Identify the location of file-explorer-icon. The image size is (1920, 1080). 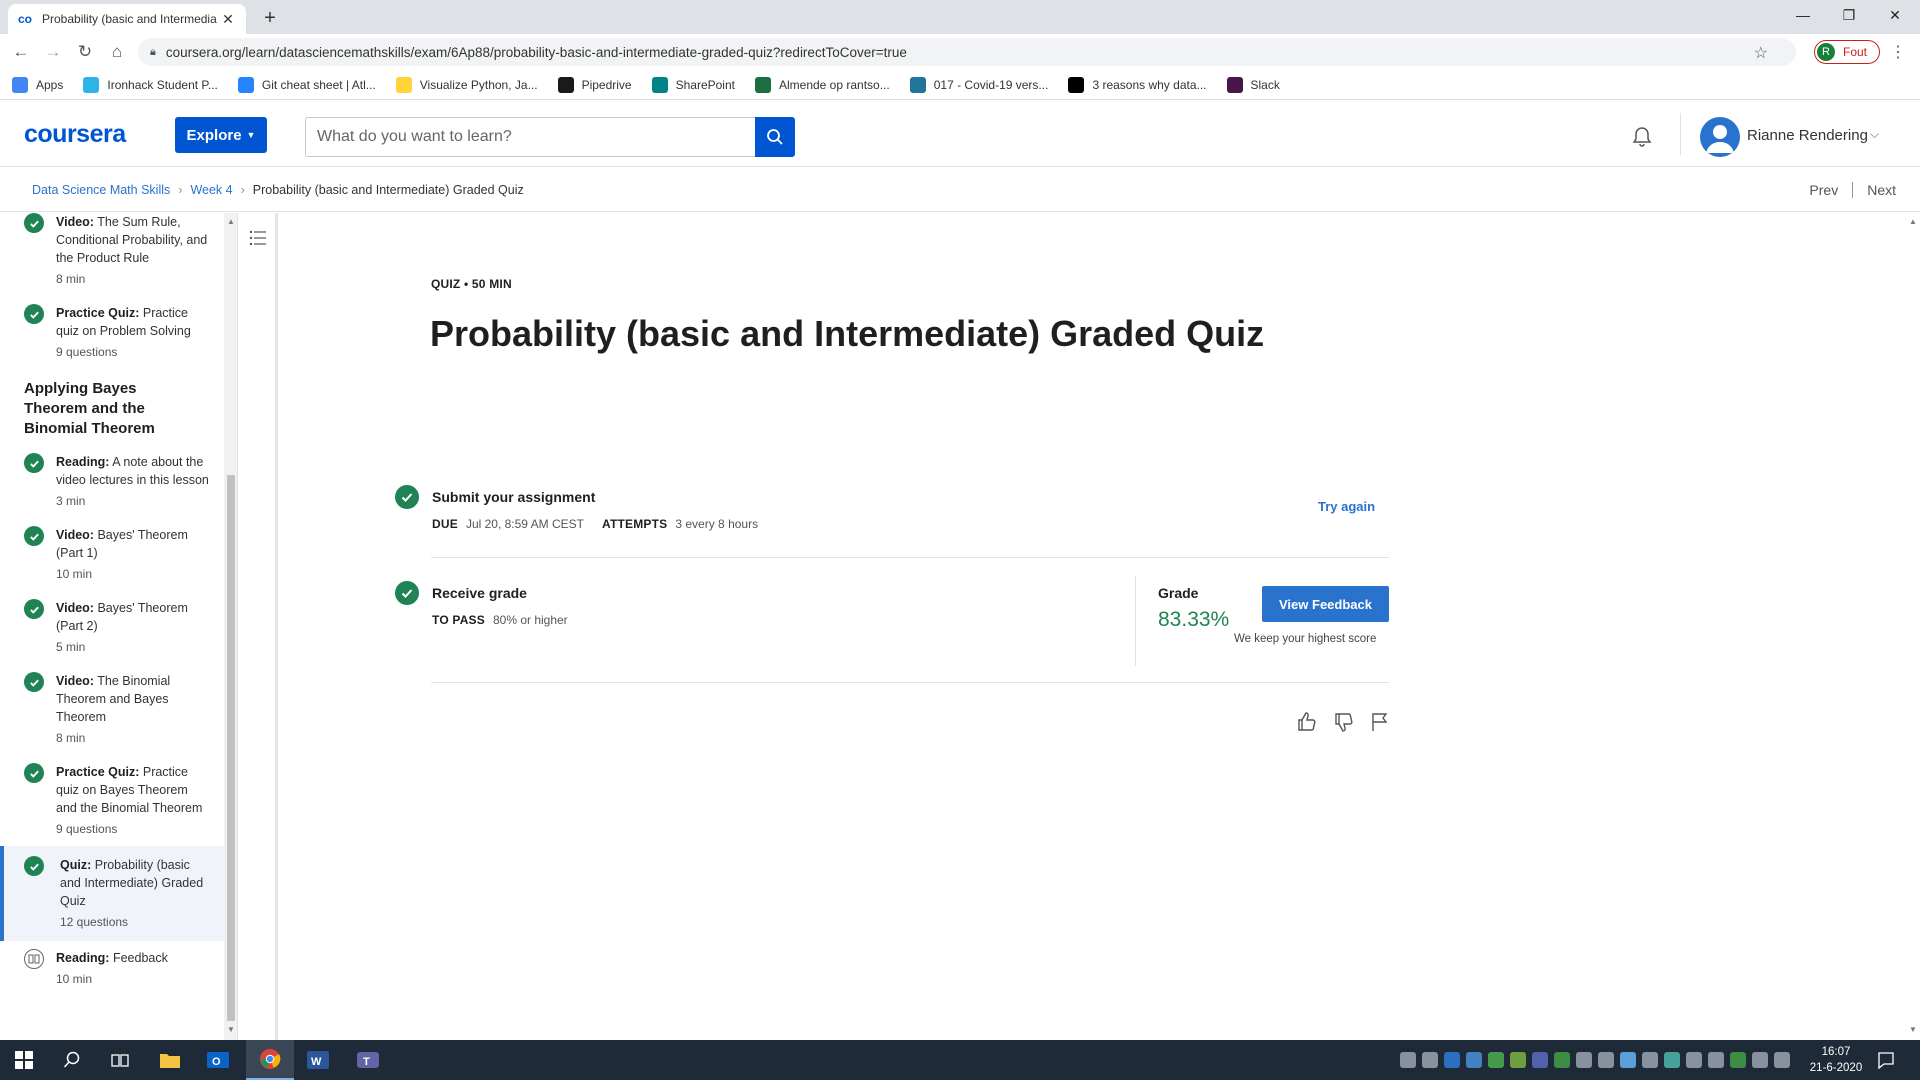
(170, 1060).